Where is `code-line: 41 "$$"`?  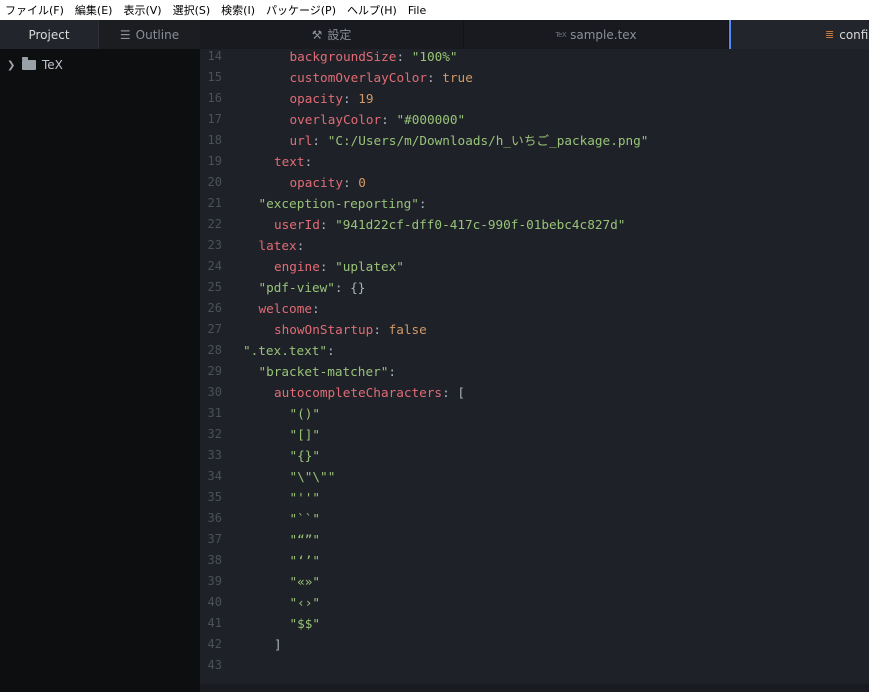 code-line: 41 "$$" is located at coordinates (534, 623).